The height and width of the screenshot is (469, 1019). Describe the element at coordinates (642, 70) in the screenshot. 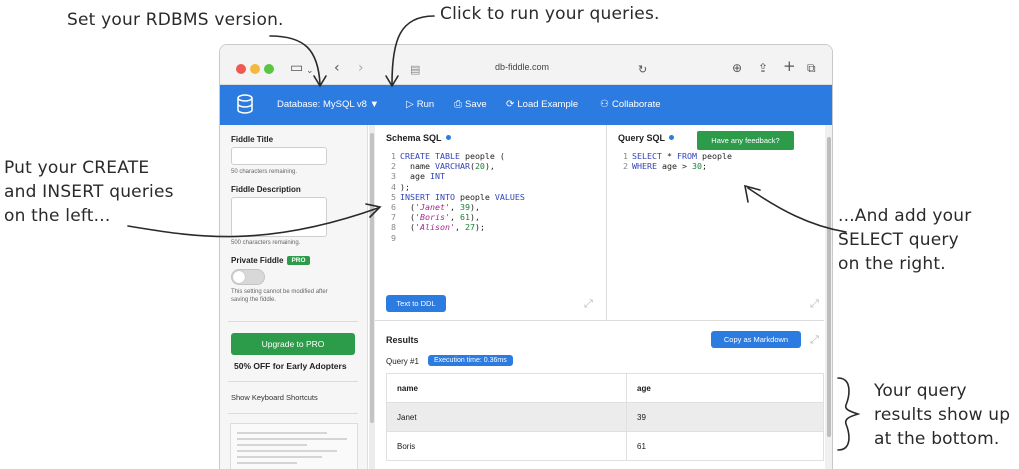

I see `reload-icon: ↻` at that location.